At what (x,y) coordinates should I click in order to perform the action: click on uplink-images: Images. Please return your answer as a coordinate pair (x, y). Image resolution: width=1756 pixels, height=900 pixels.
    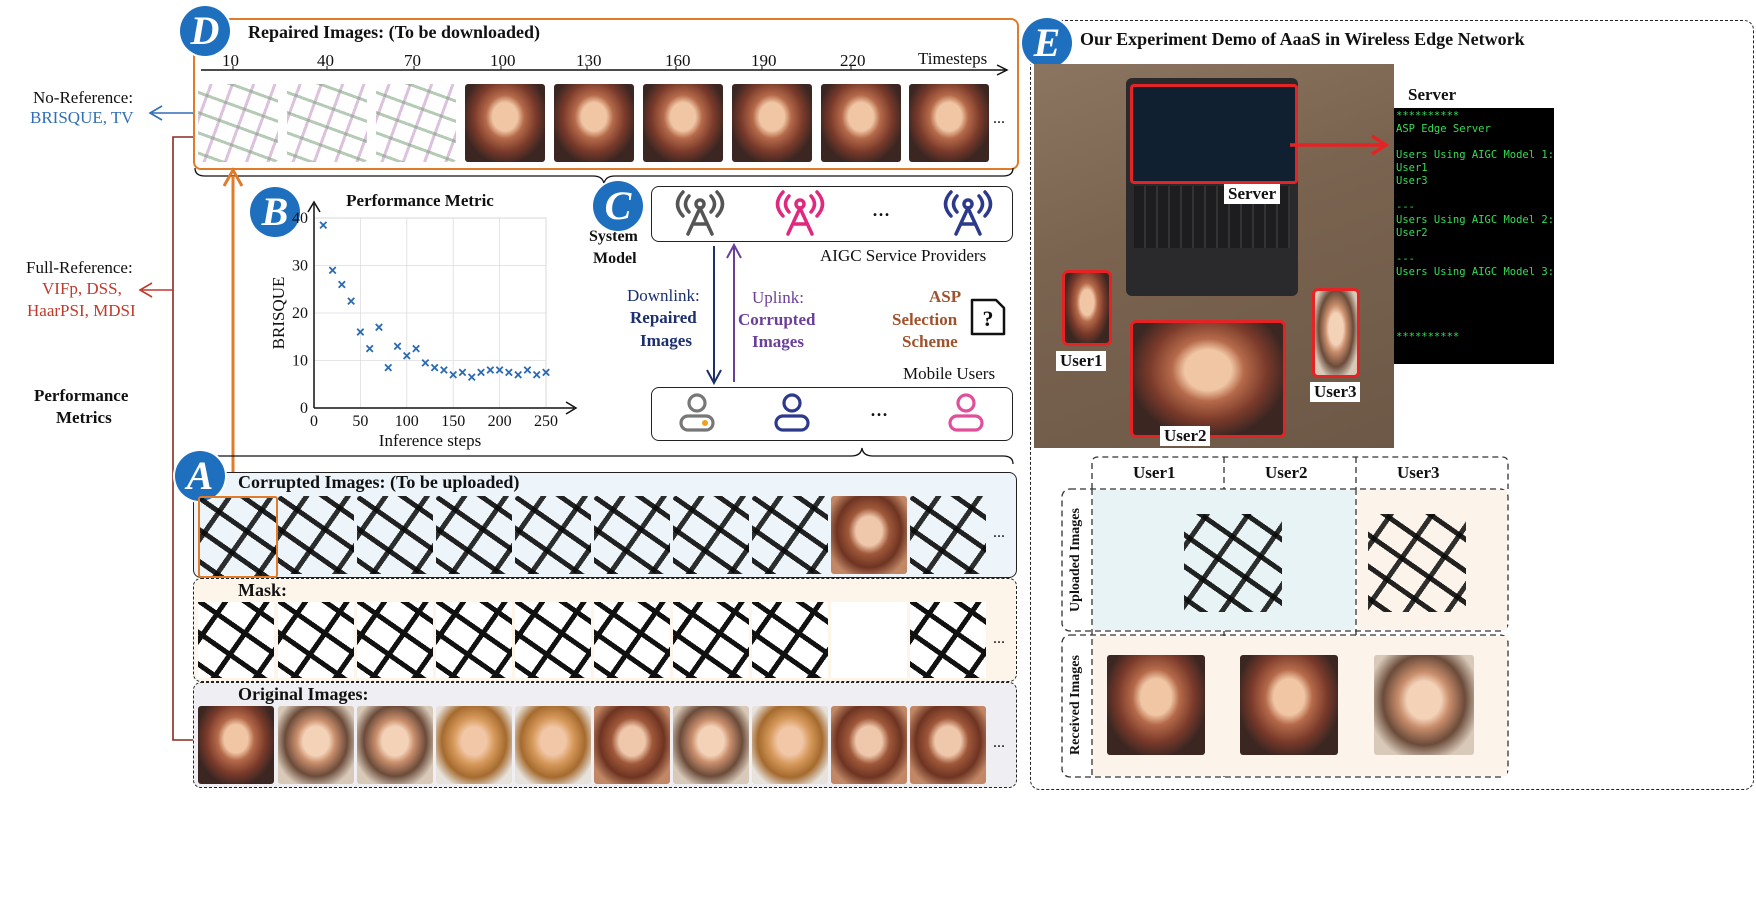
    Looking at the image, I should click on (778, 341).